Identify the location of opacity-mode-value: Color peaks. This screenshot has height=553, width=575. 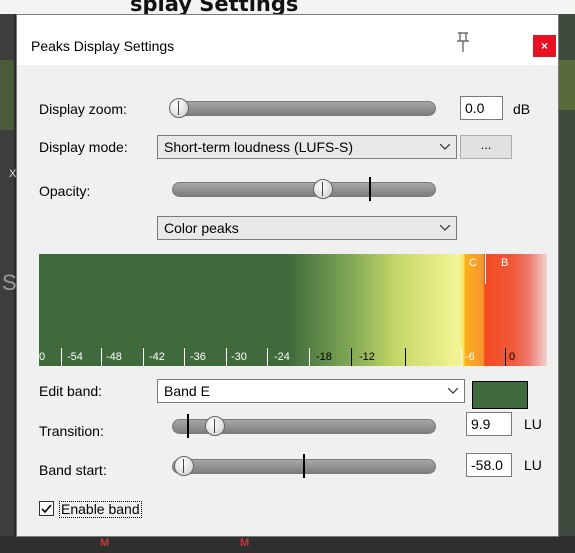
(201, 228).